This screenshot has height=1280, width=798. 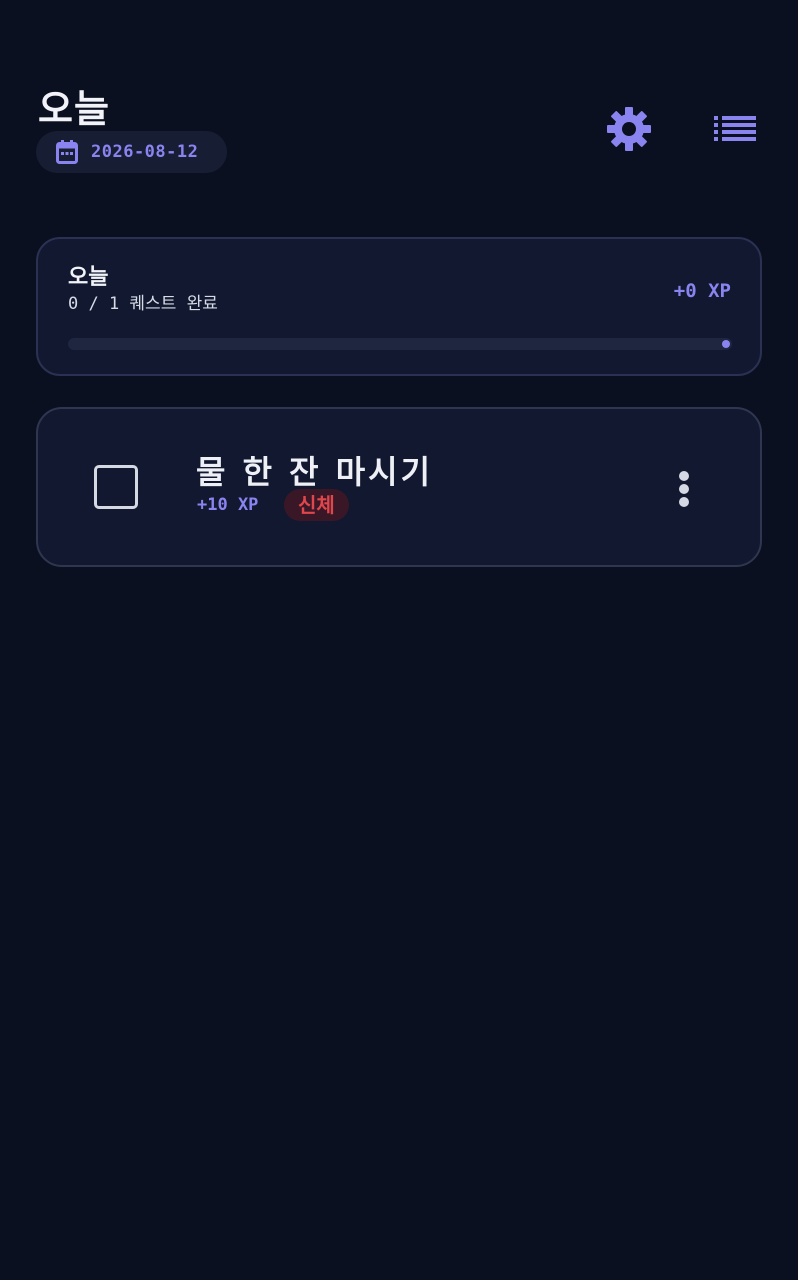 What do you see at coordinates (67, 152) in the screenshot?
I see `calendar-icon` at bounding box center [67, 152].